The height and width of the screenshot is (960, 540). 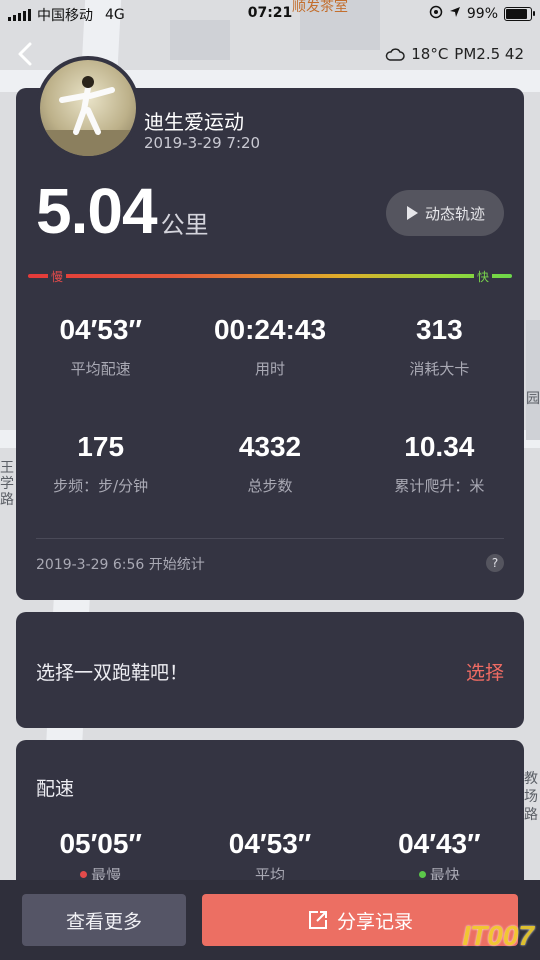 What do you see at coordinates (270, 538) in the screenshot?
I see `divider` at bounding box center [270, 538].